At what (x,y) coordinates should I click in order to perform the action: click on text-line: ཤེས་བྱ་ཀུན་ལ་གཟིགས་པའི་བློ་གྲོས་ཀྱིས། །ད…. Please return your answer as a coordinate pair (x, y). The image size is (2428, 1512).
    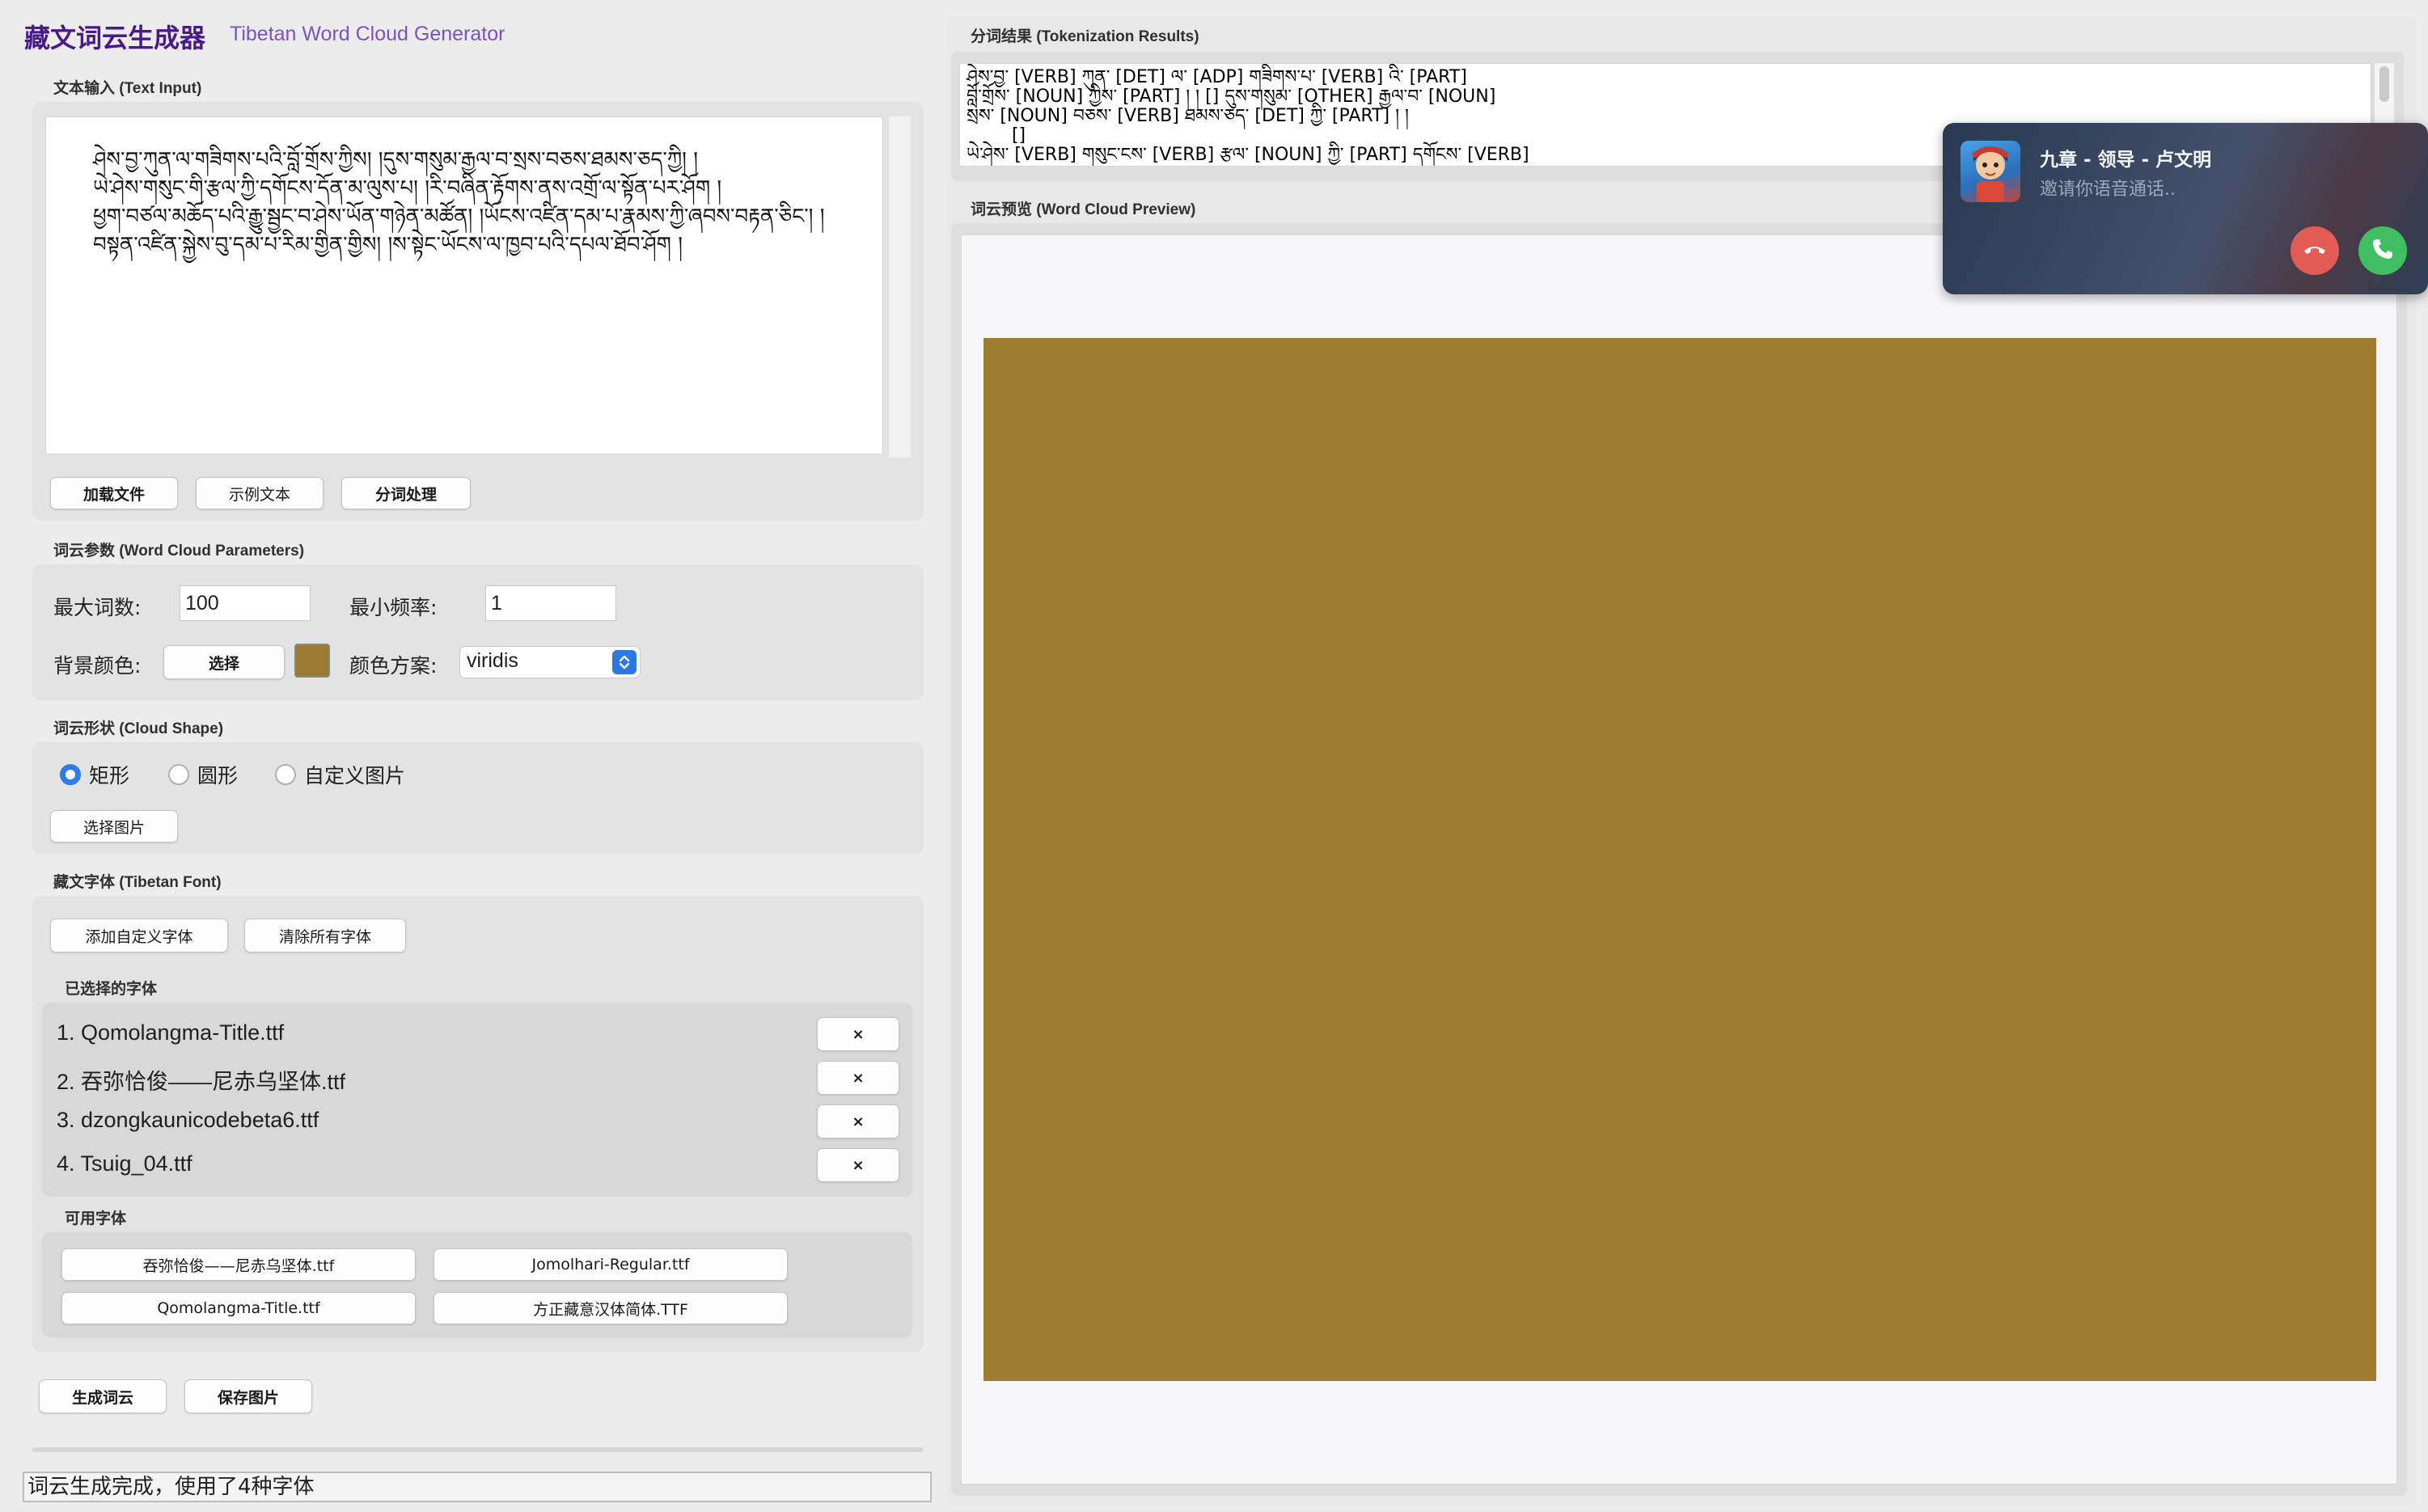
    Looking at the image, I should click on (396, 160).